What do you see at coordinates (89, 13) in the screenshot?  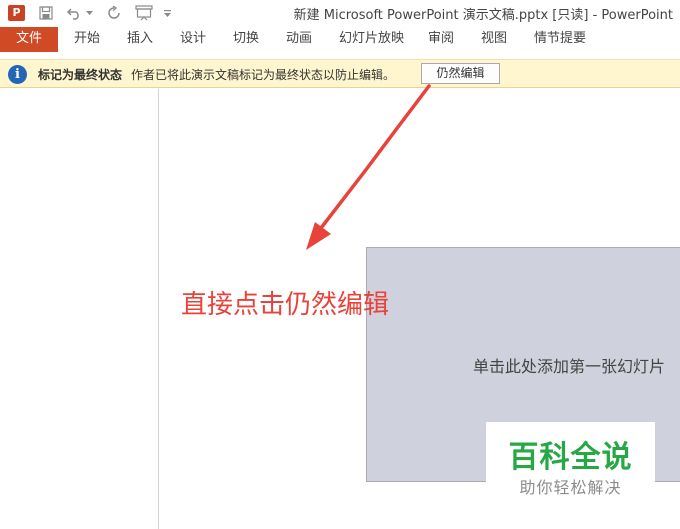 I see `undo-dropdown-icon` at bounding box center [89, 13].